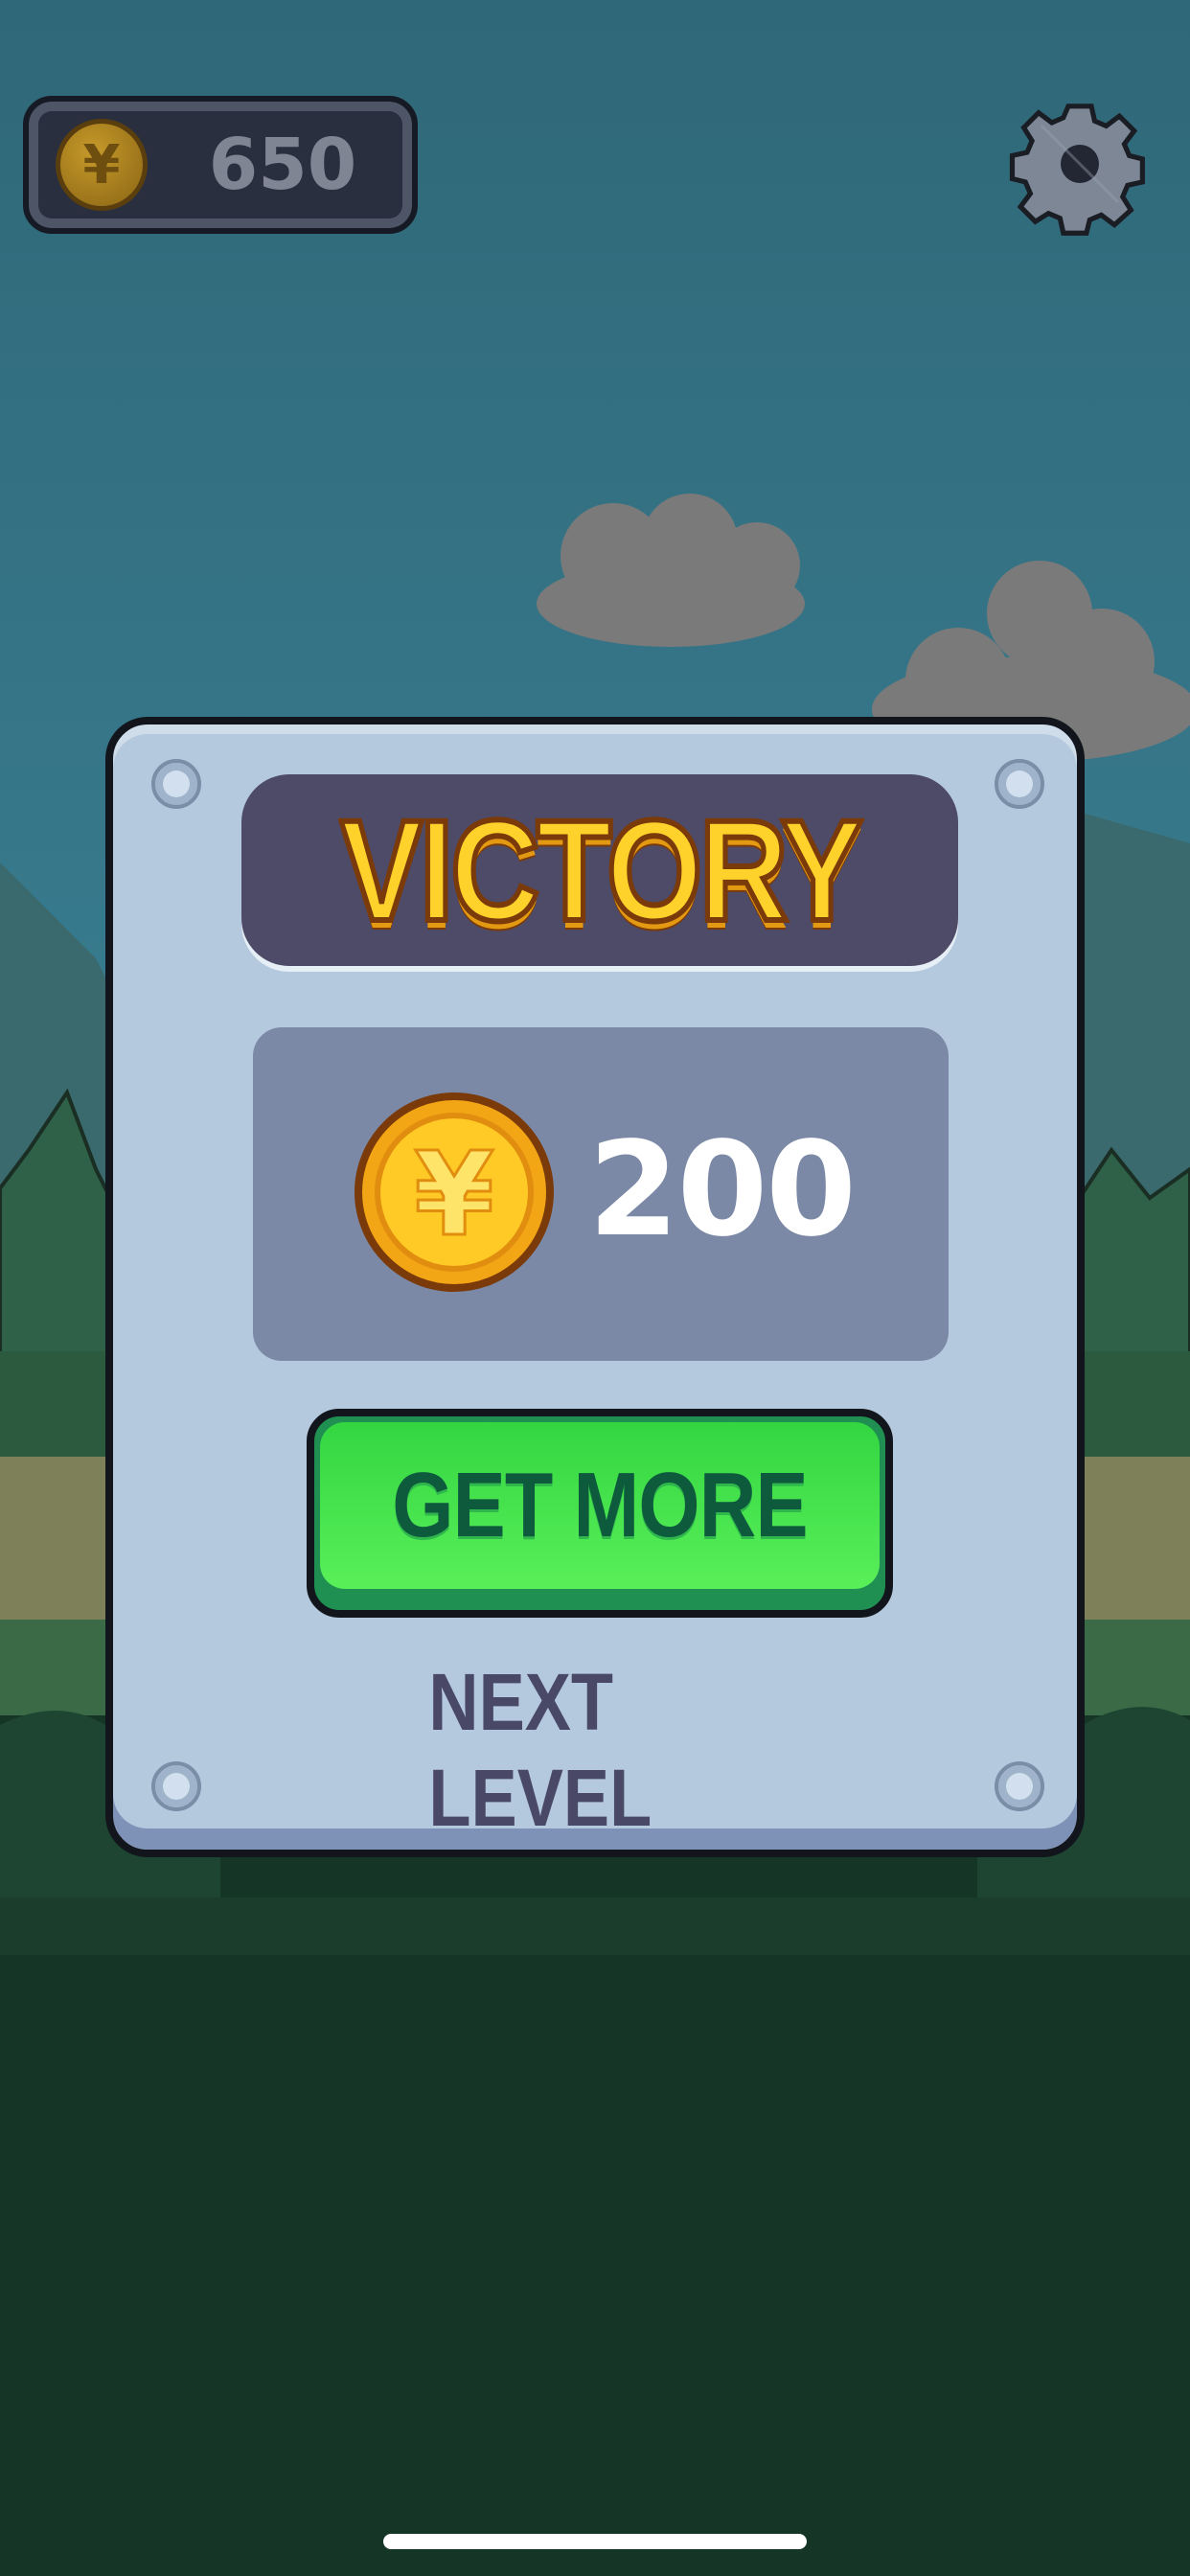 This screenshot has width=1190, height=2576. I want to click on gear-icon, so click(1077, 170).